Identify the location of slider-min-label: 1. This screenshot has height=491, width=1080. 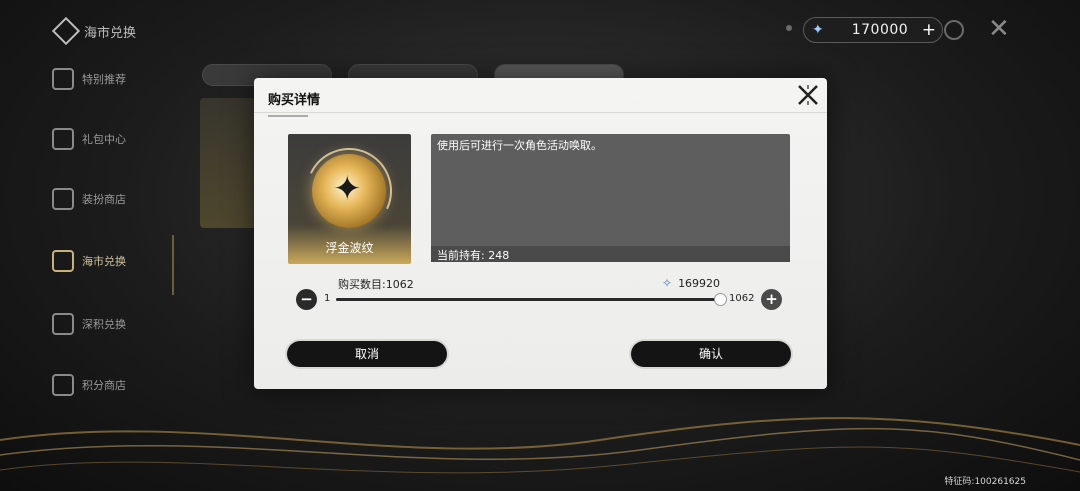
(327, 298).